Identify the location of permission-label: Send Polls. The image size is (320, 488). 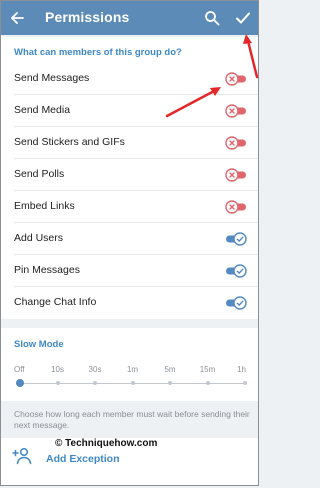
(39, 174).